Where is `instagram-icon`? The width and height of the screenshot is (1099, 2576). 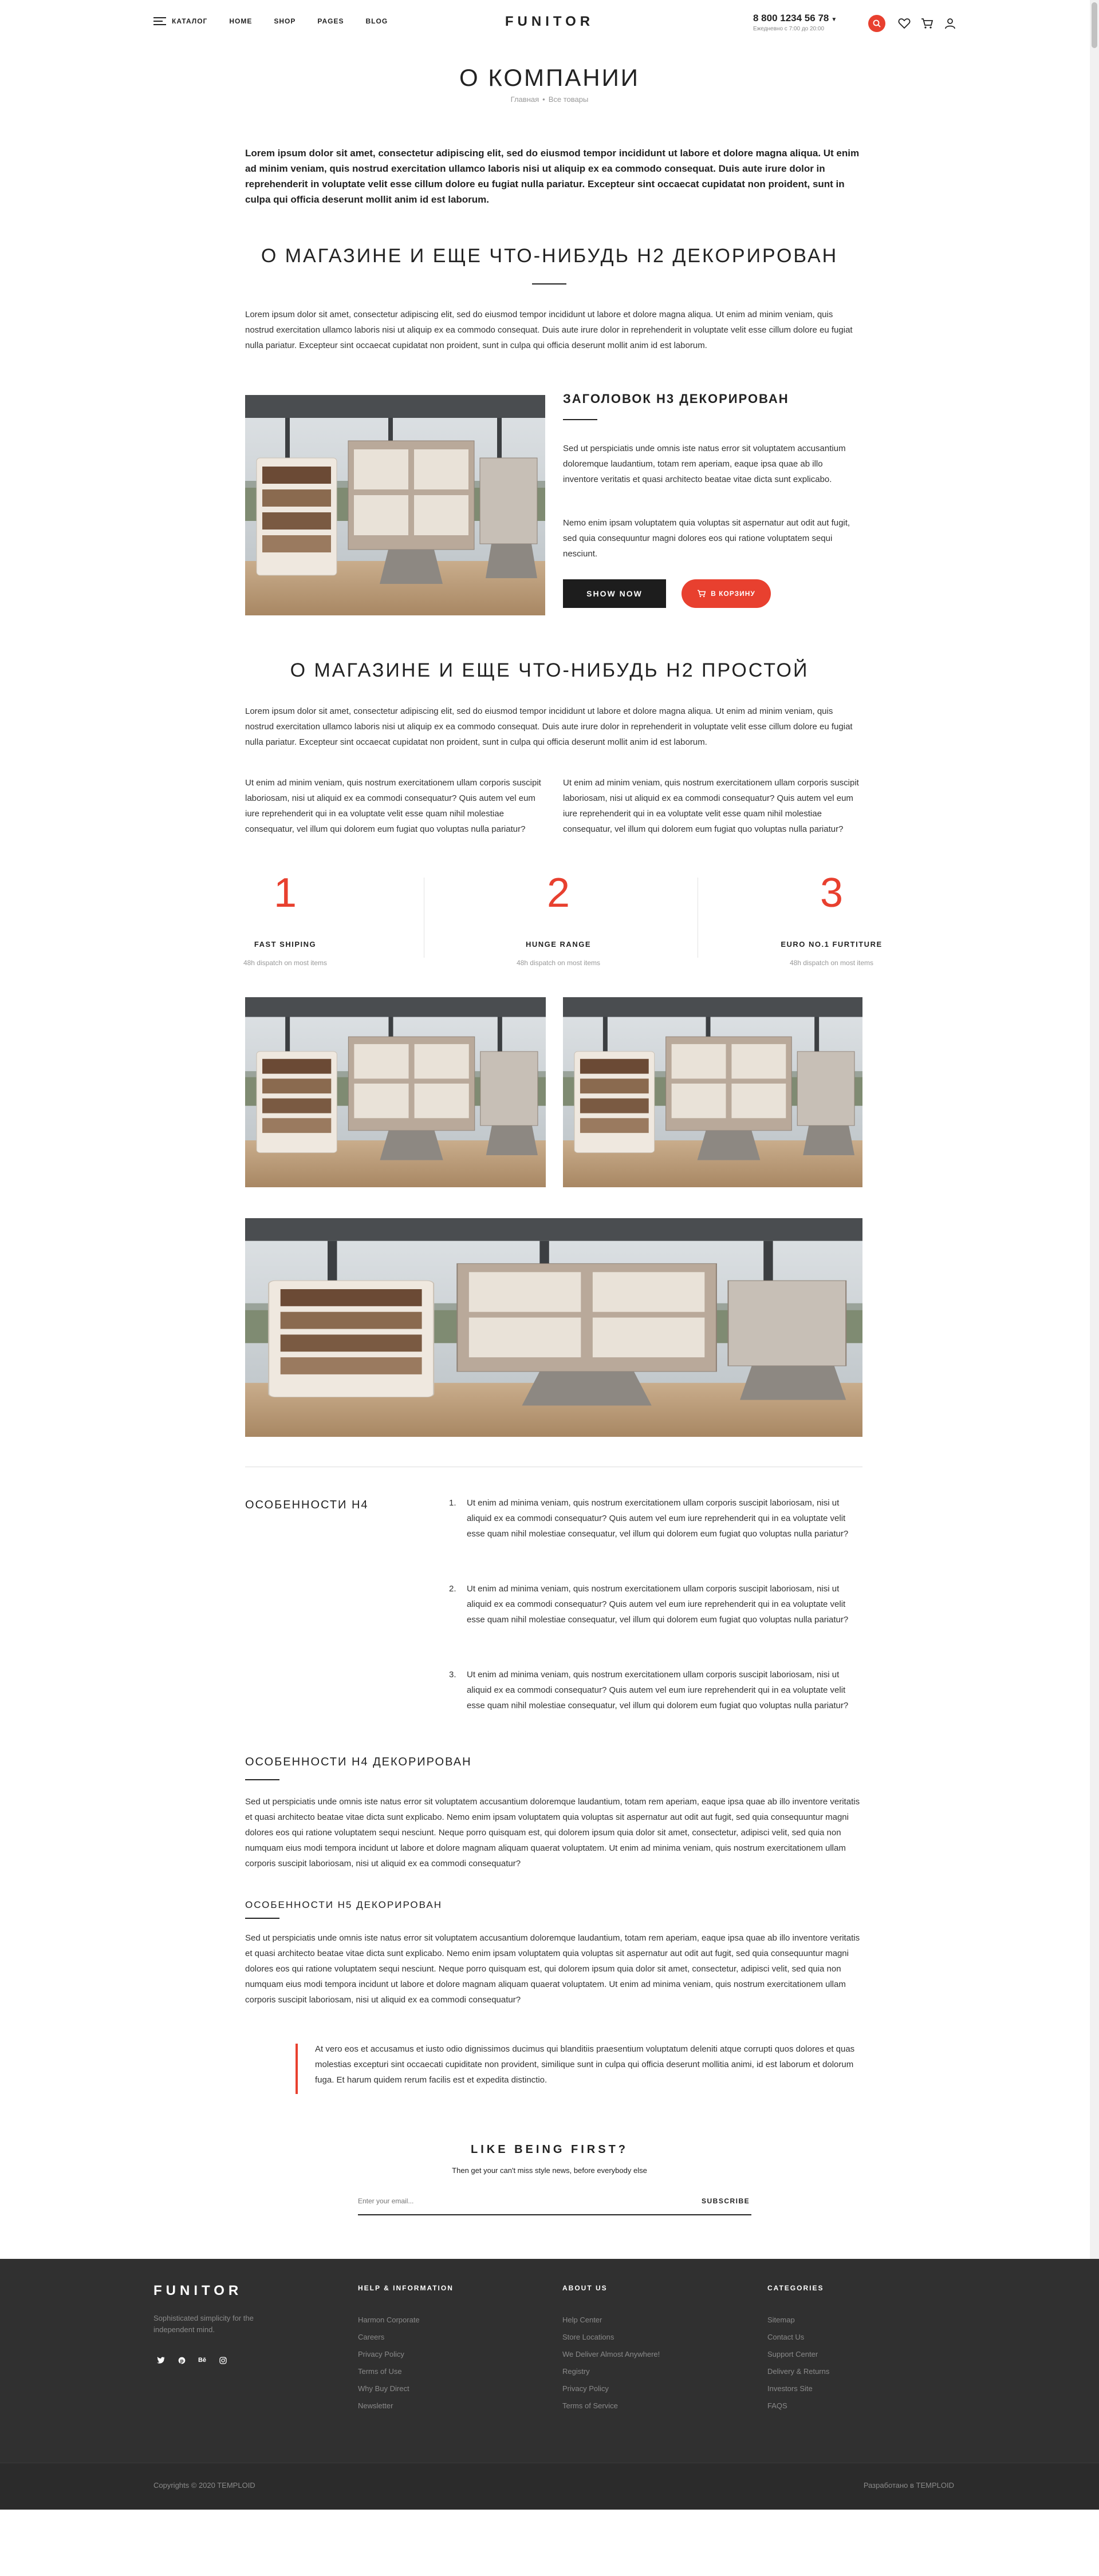
instagram-icon is located at coordinates (222, 2360).